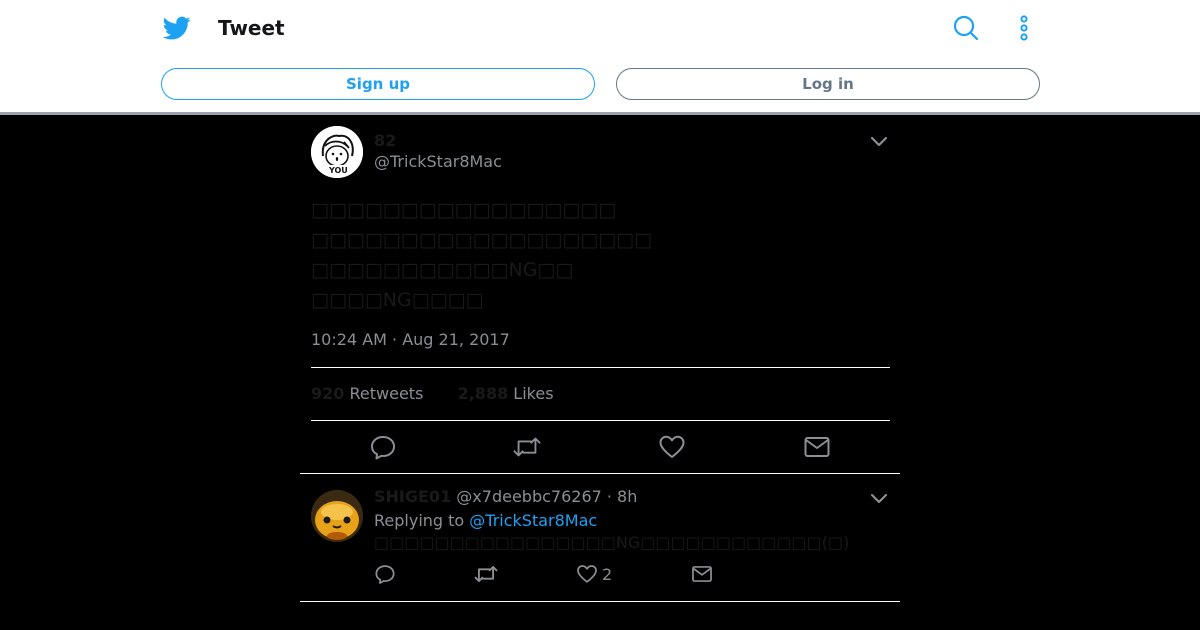 Image resolution: width=1200 pixels, height=630 pixels. I want to click on retweet-button, so click(527, 447).